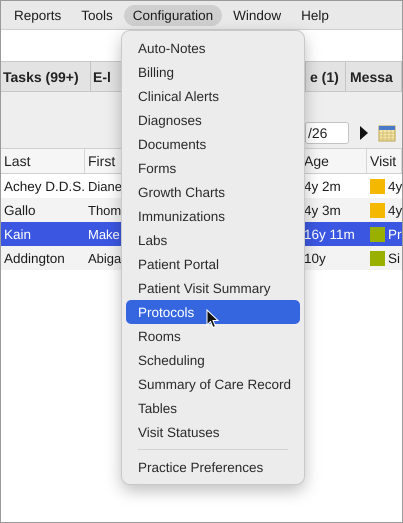 This screenshot has height=523, width=403. I want to click on table-cell-text: Addington, so click(34, 259).